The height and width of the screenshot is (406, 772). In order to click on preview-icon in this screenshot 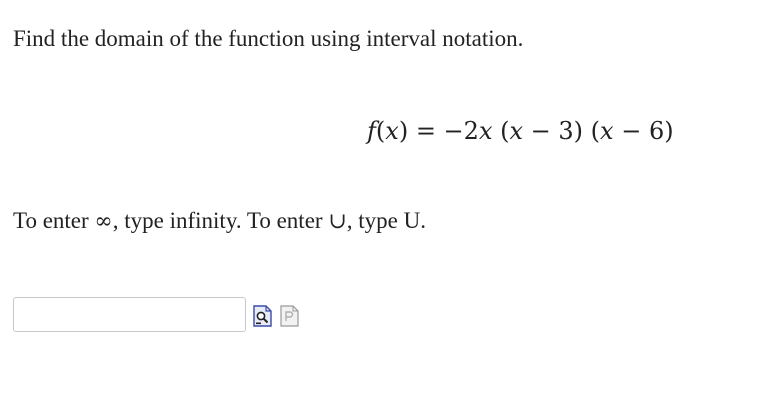, I will do `click(262, 316)`.